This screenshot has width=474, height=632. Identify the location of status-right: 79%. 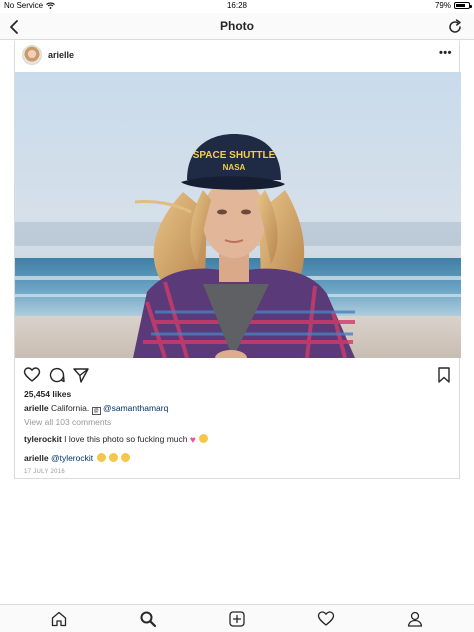
(453, 5).